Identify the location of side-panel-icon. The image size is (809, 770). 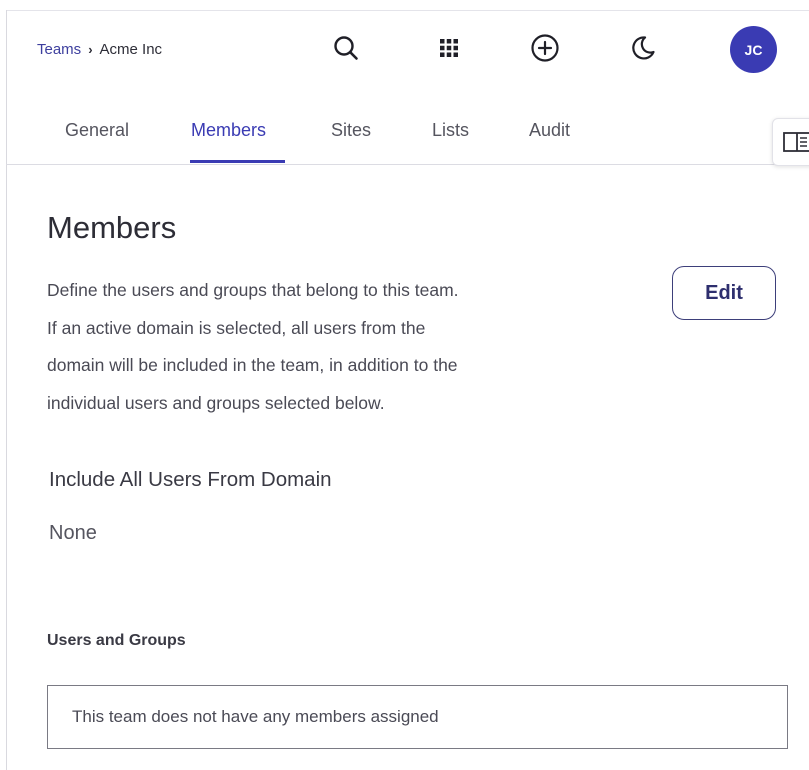
(796, 142).